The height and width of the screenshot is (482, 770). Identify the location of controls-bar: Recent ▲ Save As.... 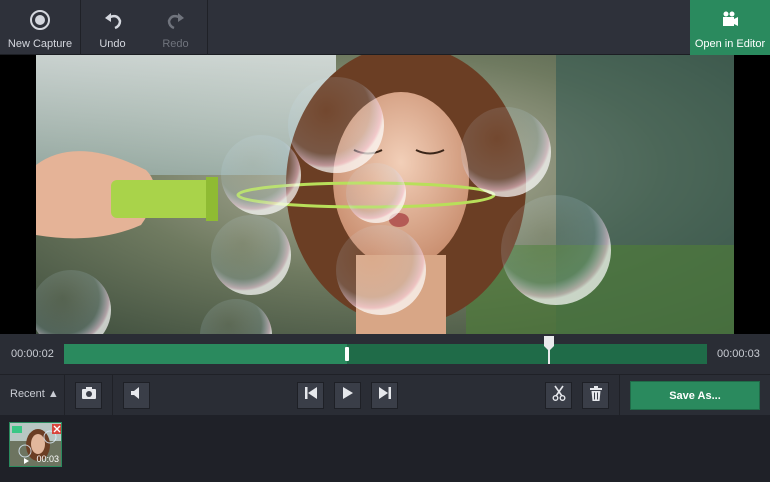
(385, 395).